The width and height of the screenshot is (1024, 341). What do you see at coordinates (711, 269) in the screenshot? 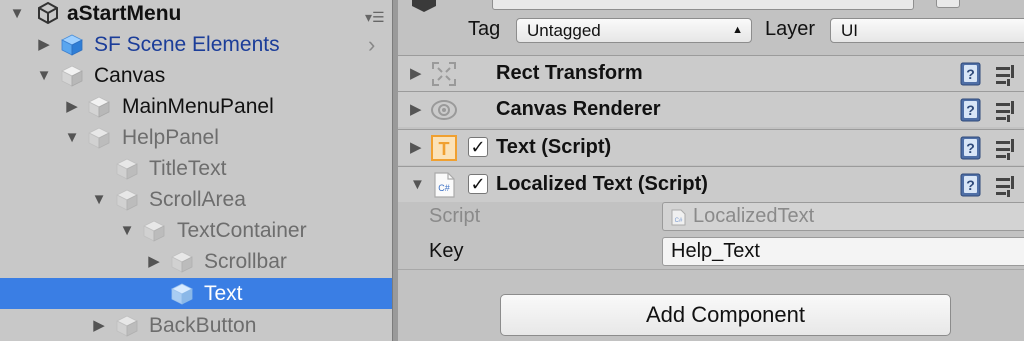
I see `divider` at bounding box center [711, 269].